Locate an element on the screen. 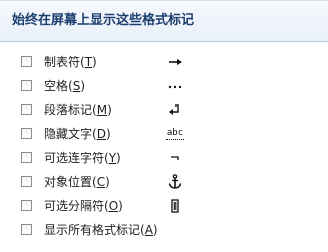 This screenshot has width=328, height=252. show-all-formatting-marks-label: 显示所有格式标记(A) is located at coordinates (101, 230).